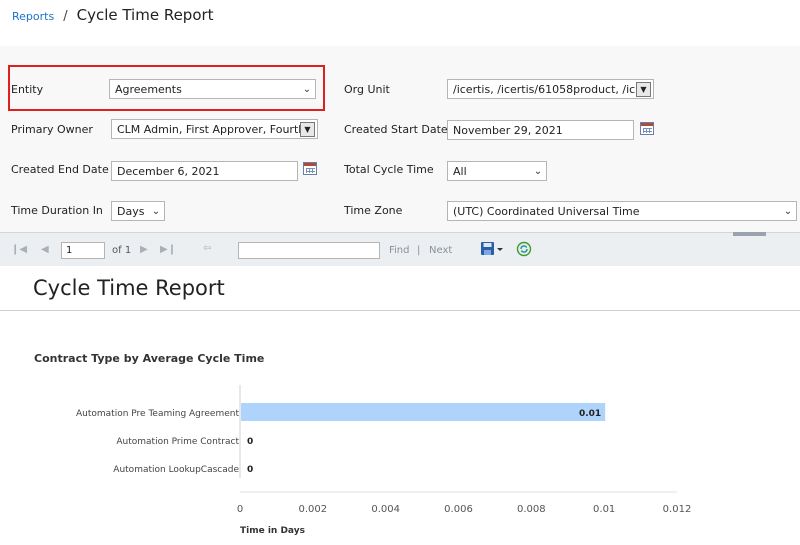 The image size is (800, 545). I want to click on page-title: Cycle Time Report, so click(145, 15).